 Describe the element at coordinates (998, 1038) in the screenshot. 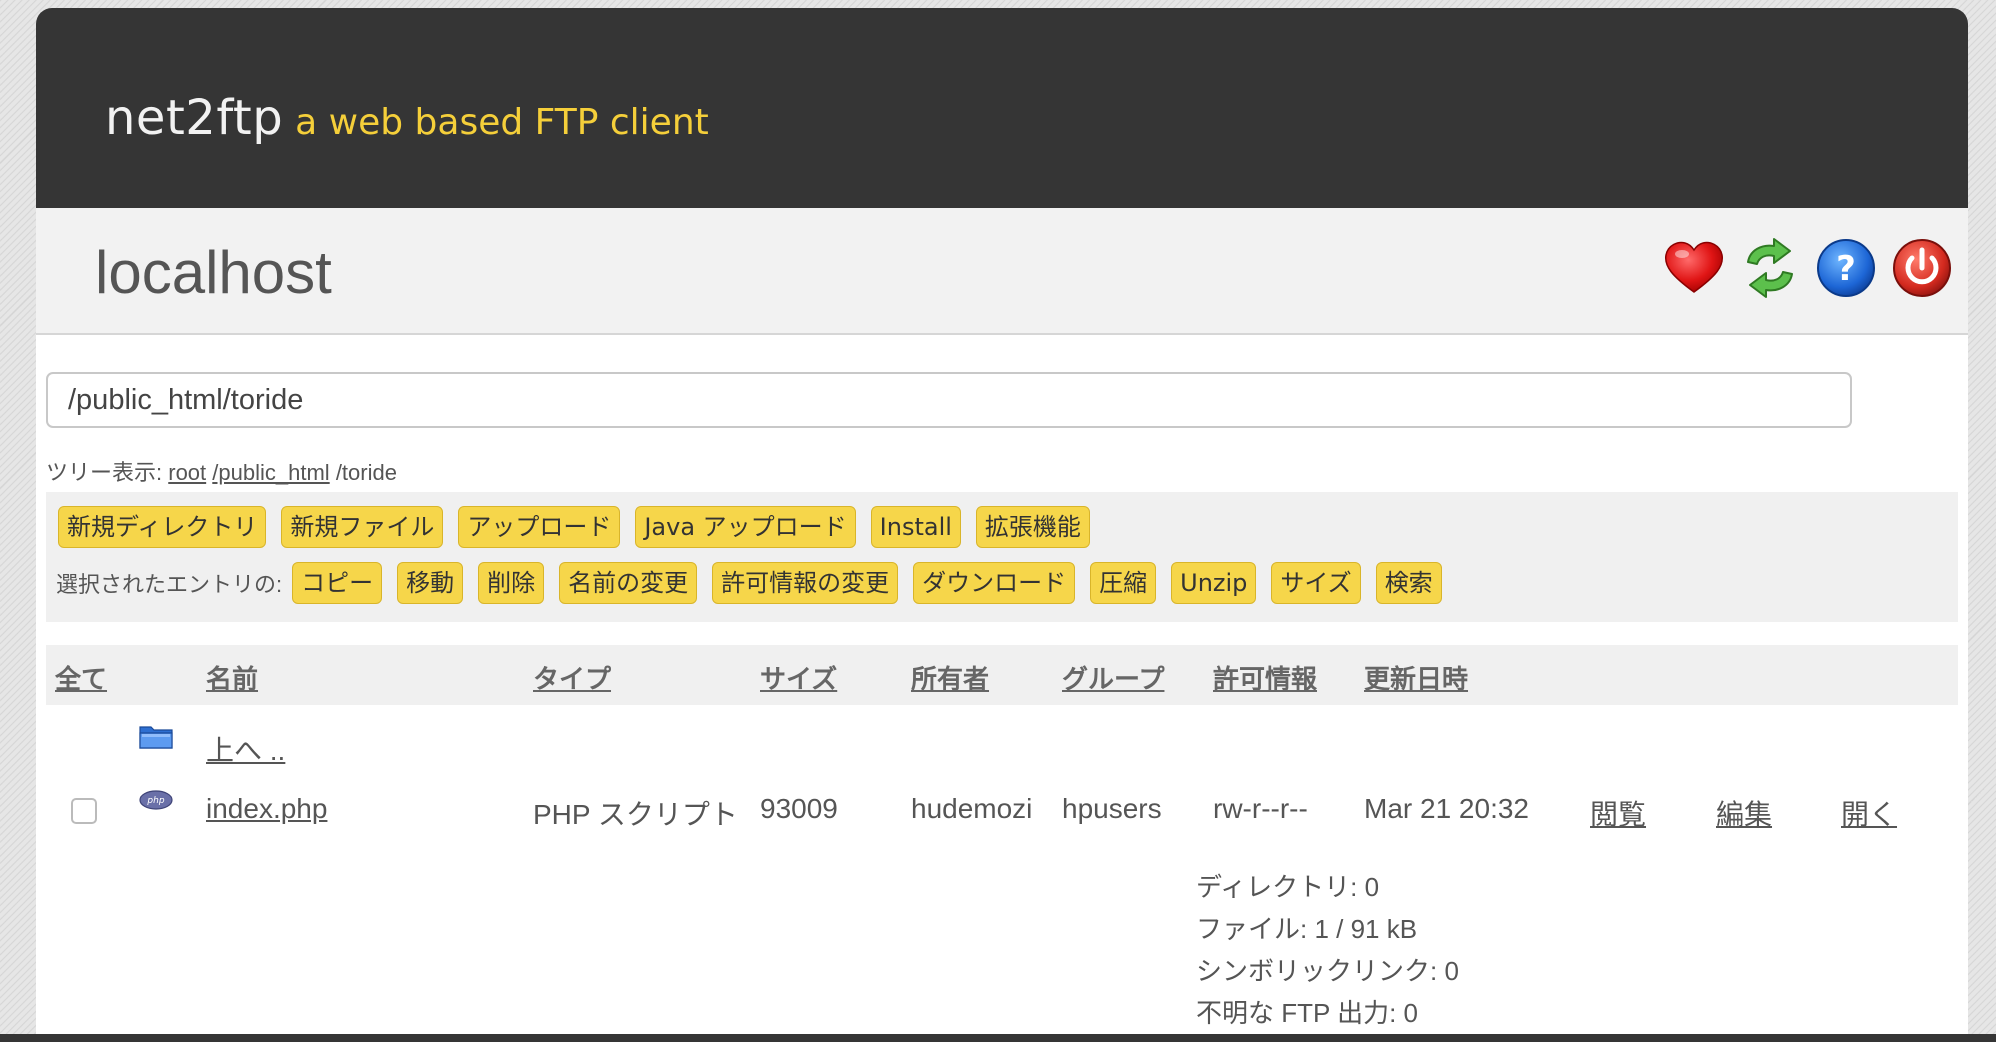

I see `bottom-bar` at that location.